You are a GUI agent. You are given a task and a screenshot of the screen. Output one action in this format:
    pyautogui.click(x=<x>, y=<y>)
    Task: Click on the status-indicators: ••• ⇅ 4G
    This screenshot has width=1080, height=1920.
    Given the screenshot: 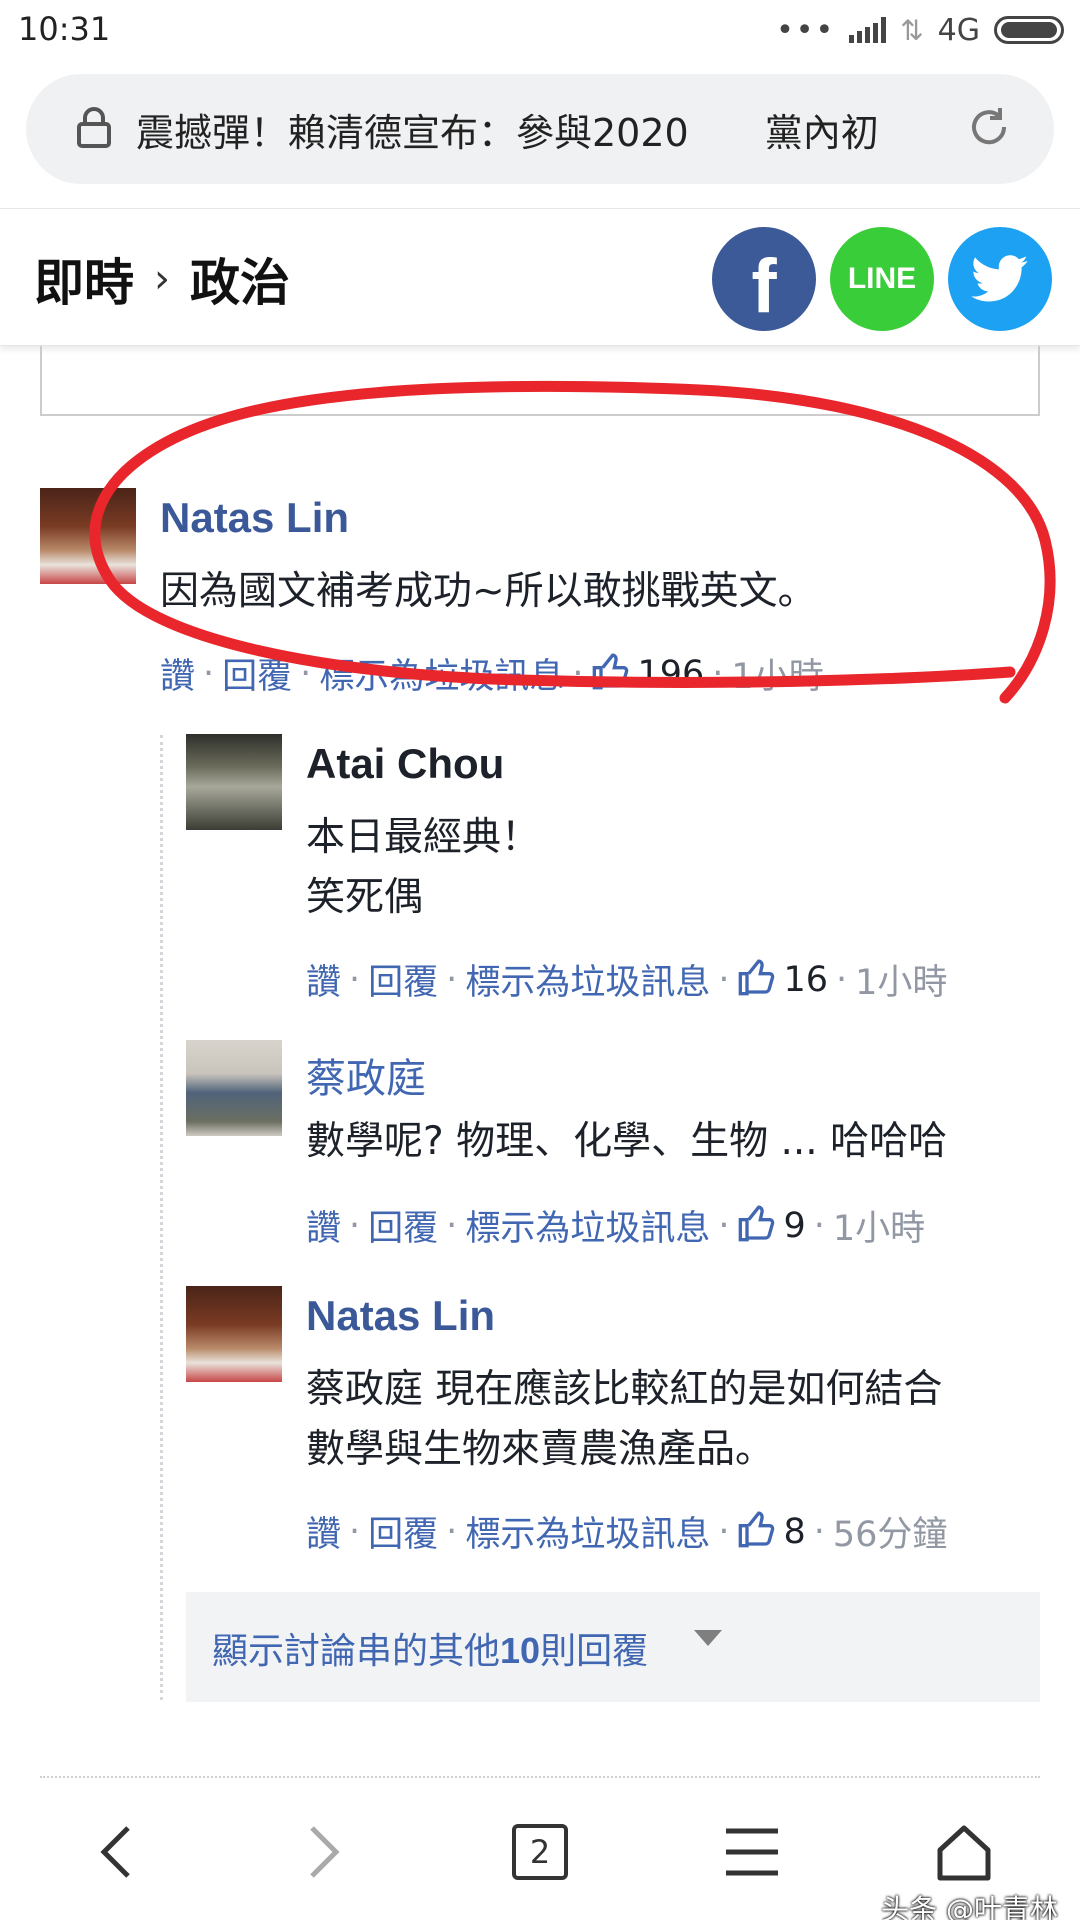 What is the action you would take?
    pyautogui.click(x=920, y=30)
    